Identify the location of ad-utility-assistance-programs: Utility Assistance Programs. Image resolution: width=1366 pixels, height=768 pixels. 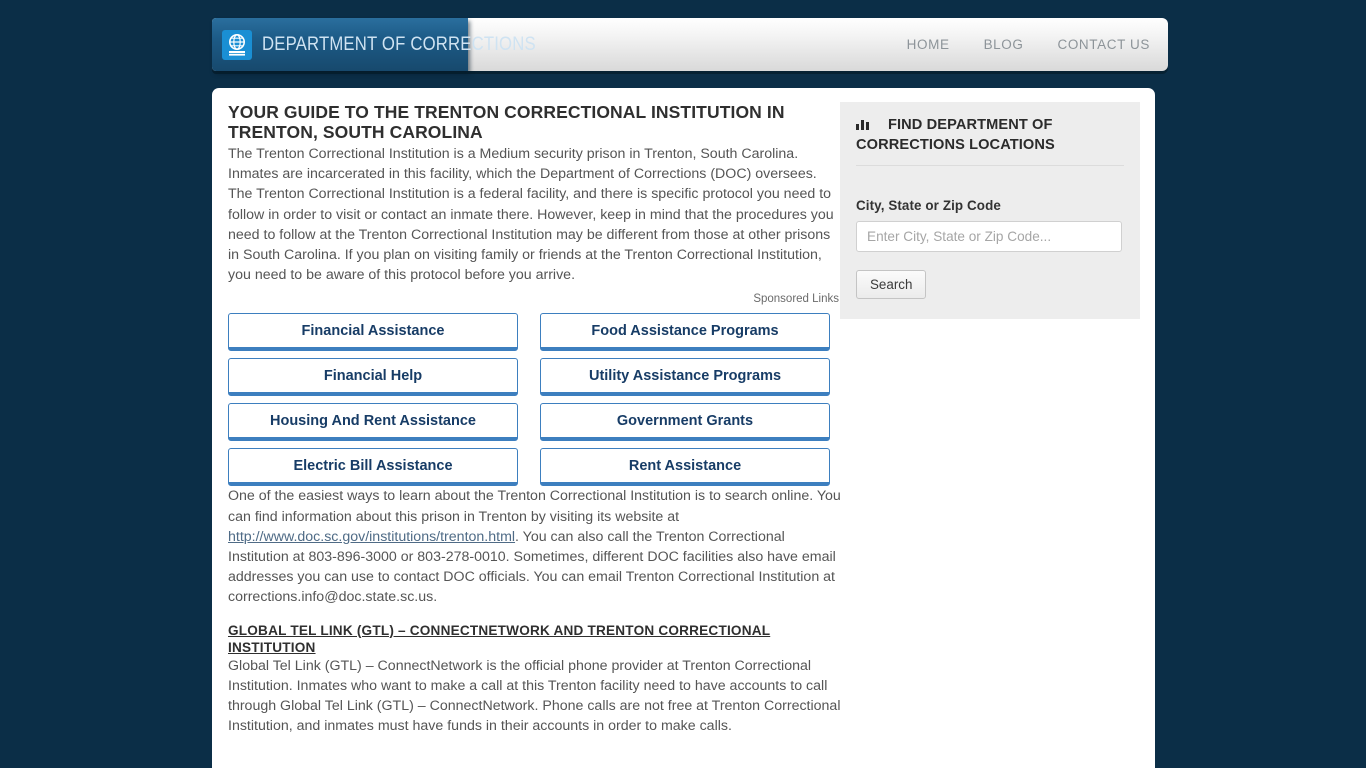
(685, 377).